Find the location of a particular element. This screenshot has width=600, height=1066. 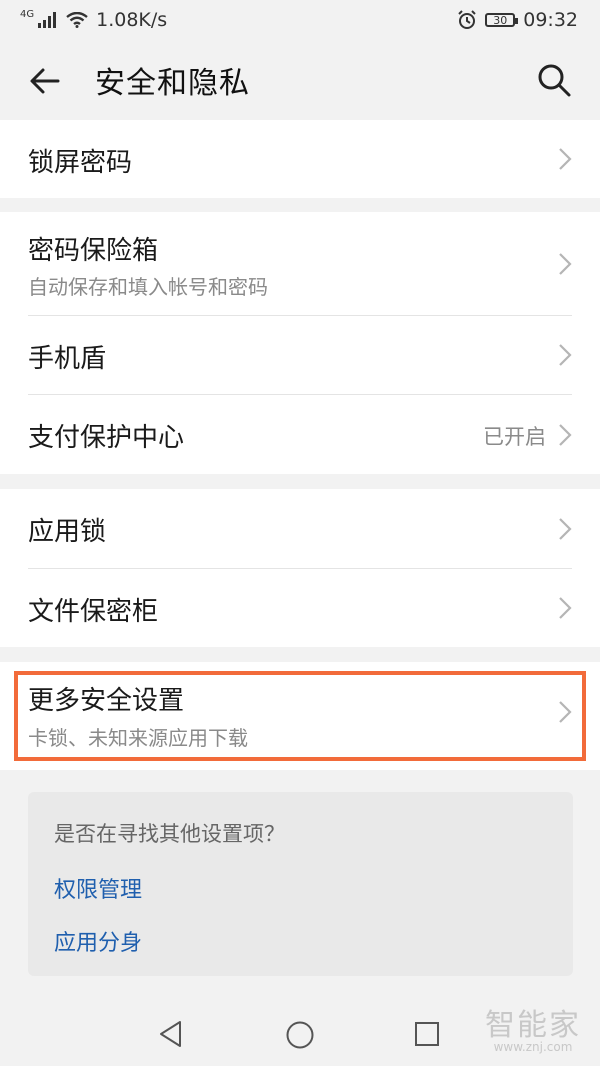

status-value: 已开启 is located at coordinates (514, 437).